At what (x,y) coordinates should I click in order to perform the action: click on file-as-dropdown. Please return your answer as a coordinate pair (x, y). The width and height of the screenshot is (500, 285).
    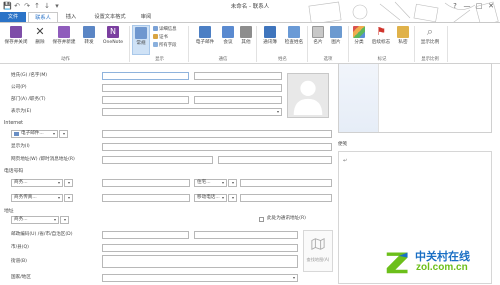
    Looking at the image, I should click on (192, 112).